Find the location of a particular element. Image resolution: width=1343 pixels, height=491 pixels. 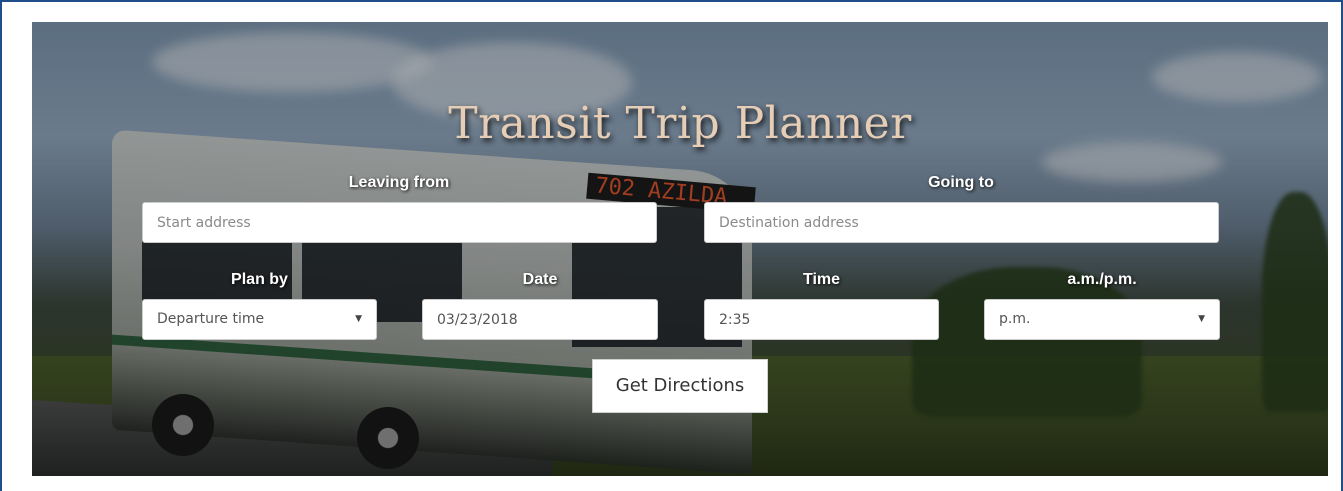

ampm-label: a.m./p.m. is located at coordinates (1102, 279).